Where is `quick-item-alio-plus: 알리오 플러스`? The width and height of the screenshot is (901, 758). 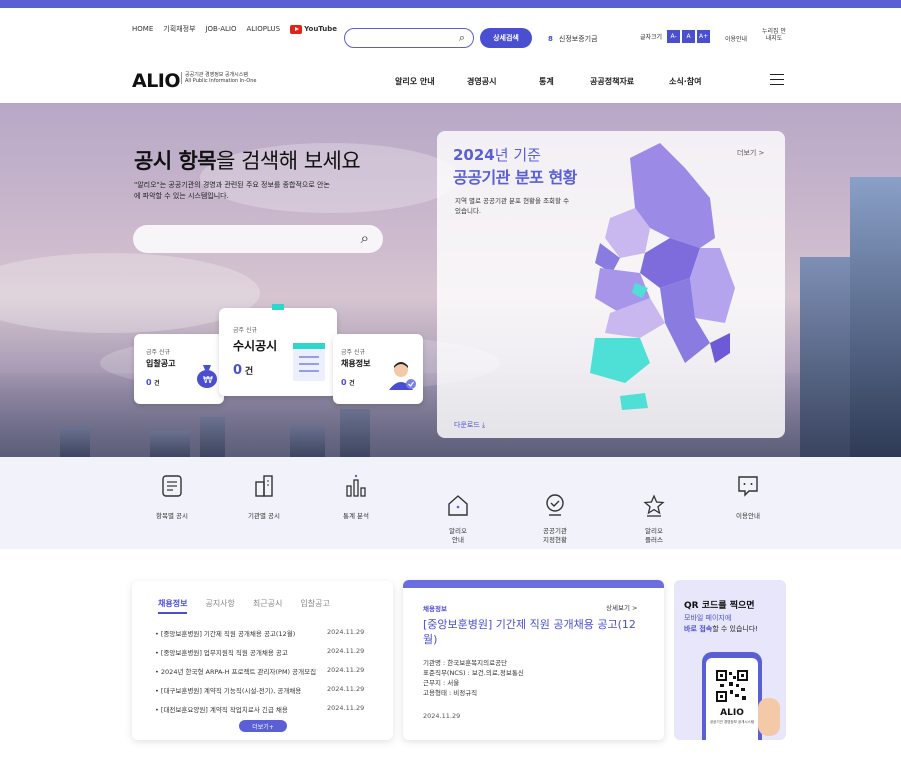
quick-item-alio-plus: 알리오 플러스 is located at coordinates (654, 519).